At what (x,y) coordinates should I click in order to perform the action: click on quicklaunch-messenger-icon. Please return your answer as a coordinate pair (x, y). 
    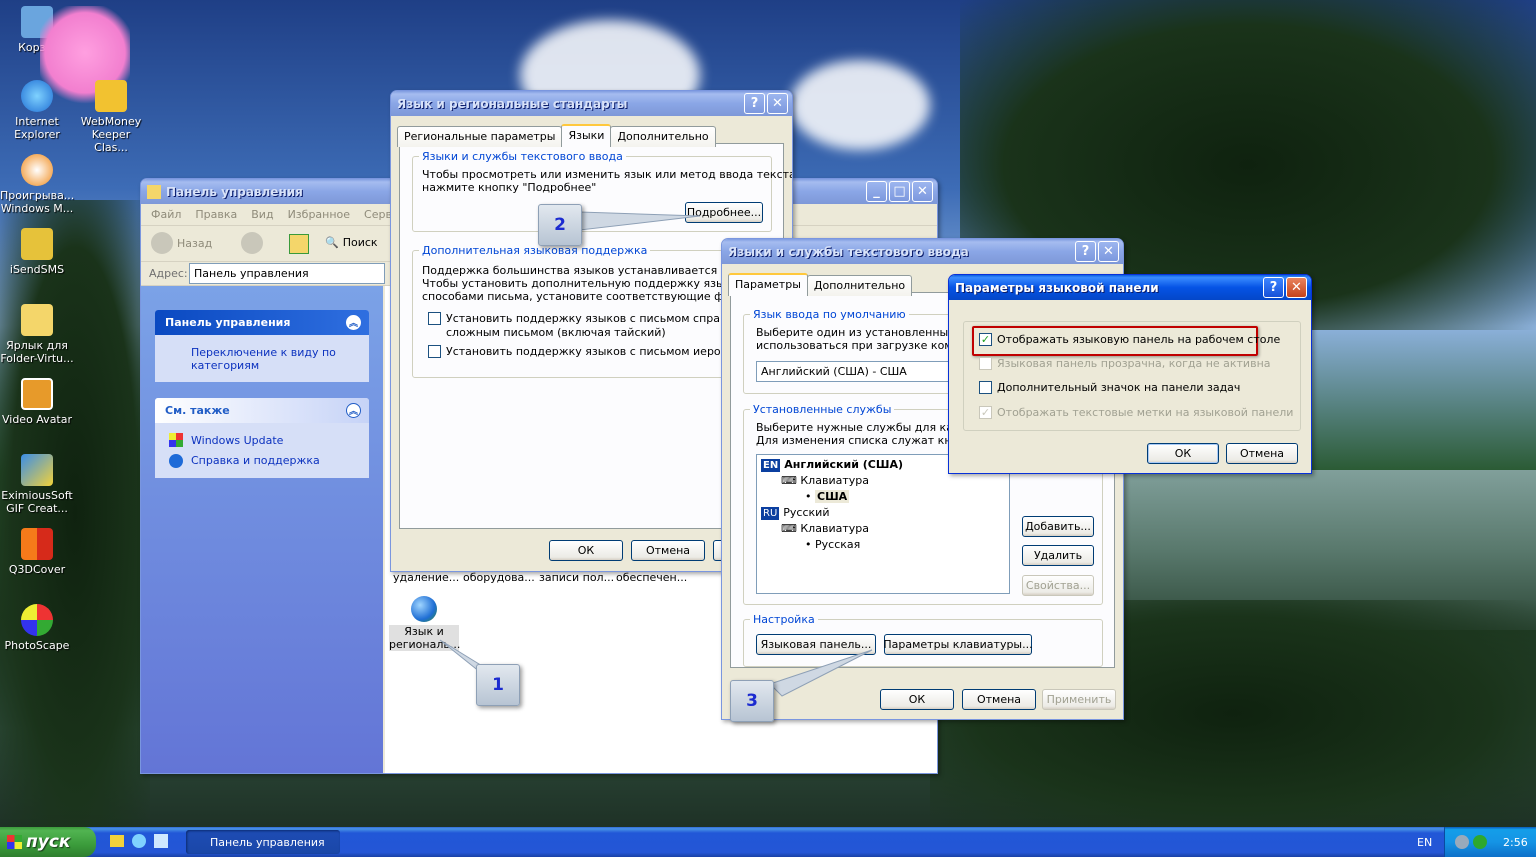
    Looking at the image, I should click on (161, 841).